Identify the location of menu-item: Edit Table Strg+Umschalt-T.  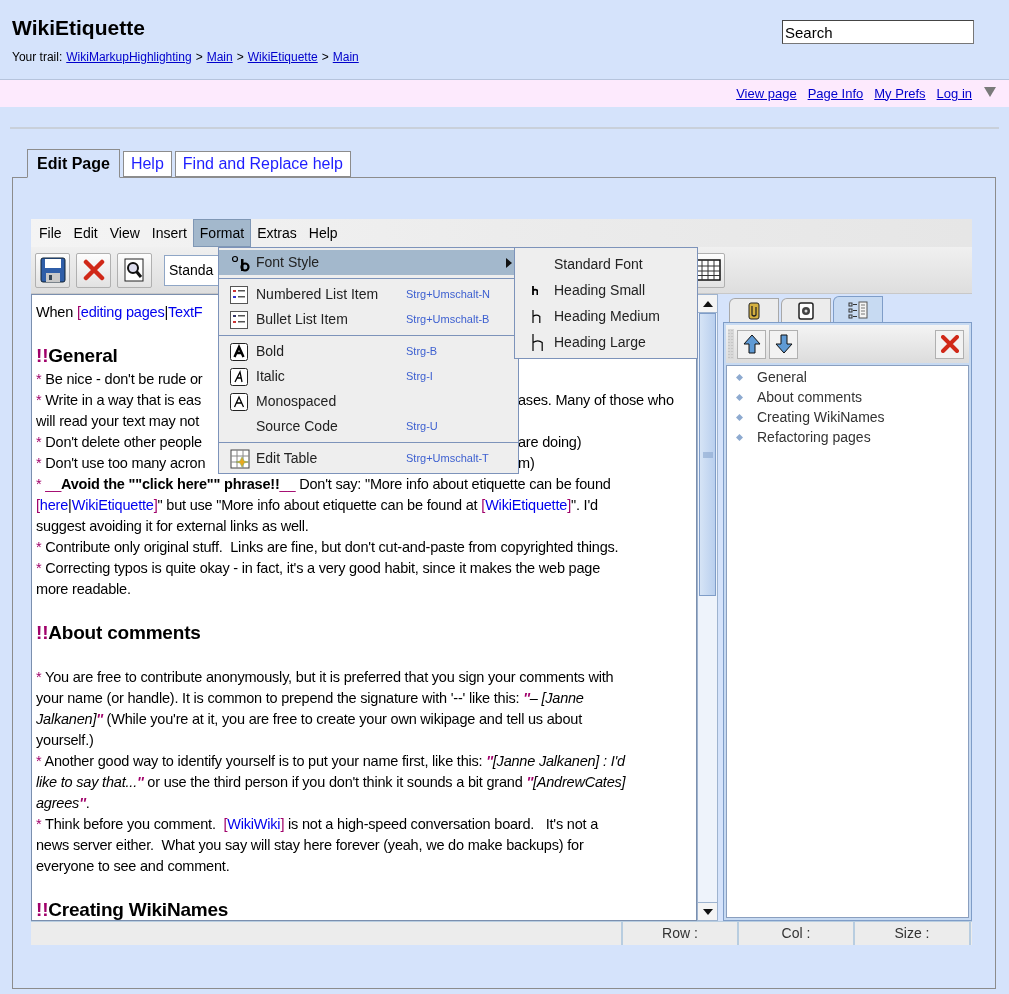
(368, 458).